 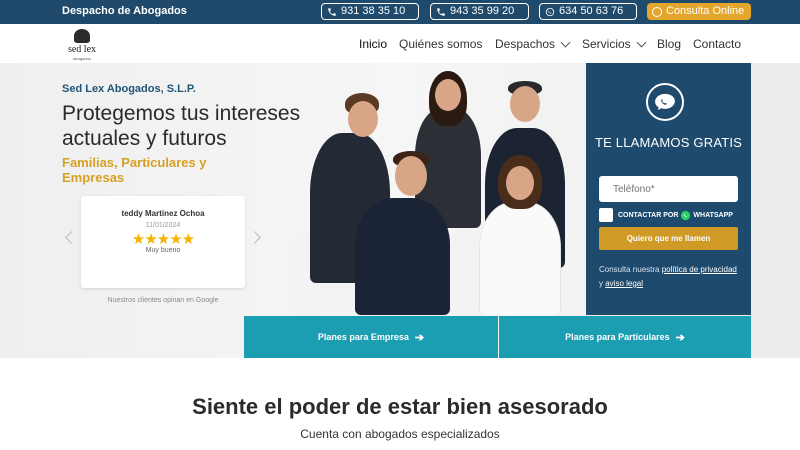 What do you see at coordinates (606, 44) in the screenshot?
I see `nav-item-label: Servicios` at bounding box center [606, 44].